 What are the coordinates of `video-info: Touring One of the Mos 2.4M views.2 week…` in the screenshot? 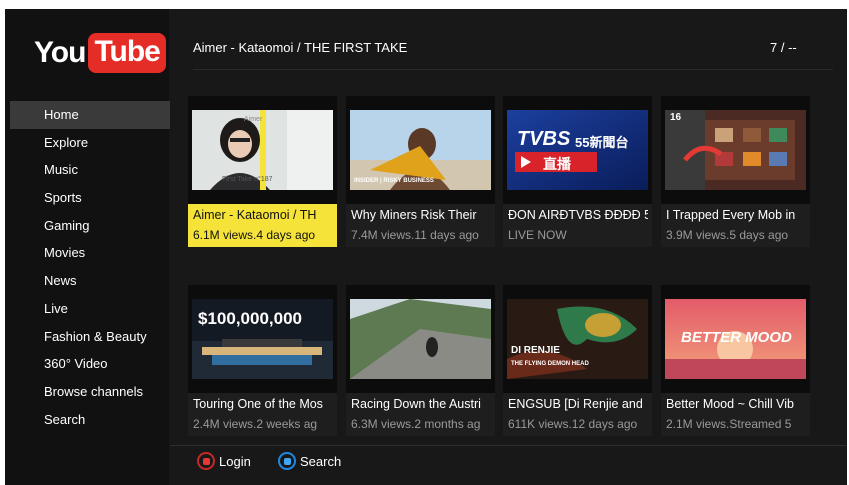 It's located at (262, 414).